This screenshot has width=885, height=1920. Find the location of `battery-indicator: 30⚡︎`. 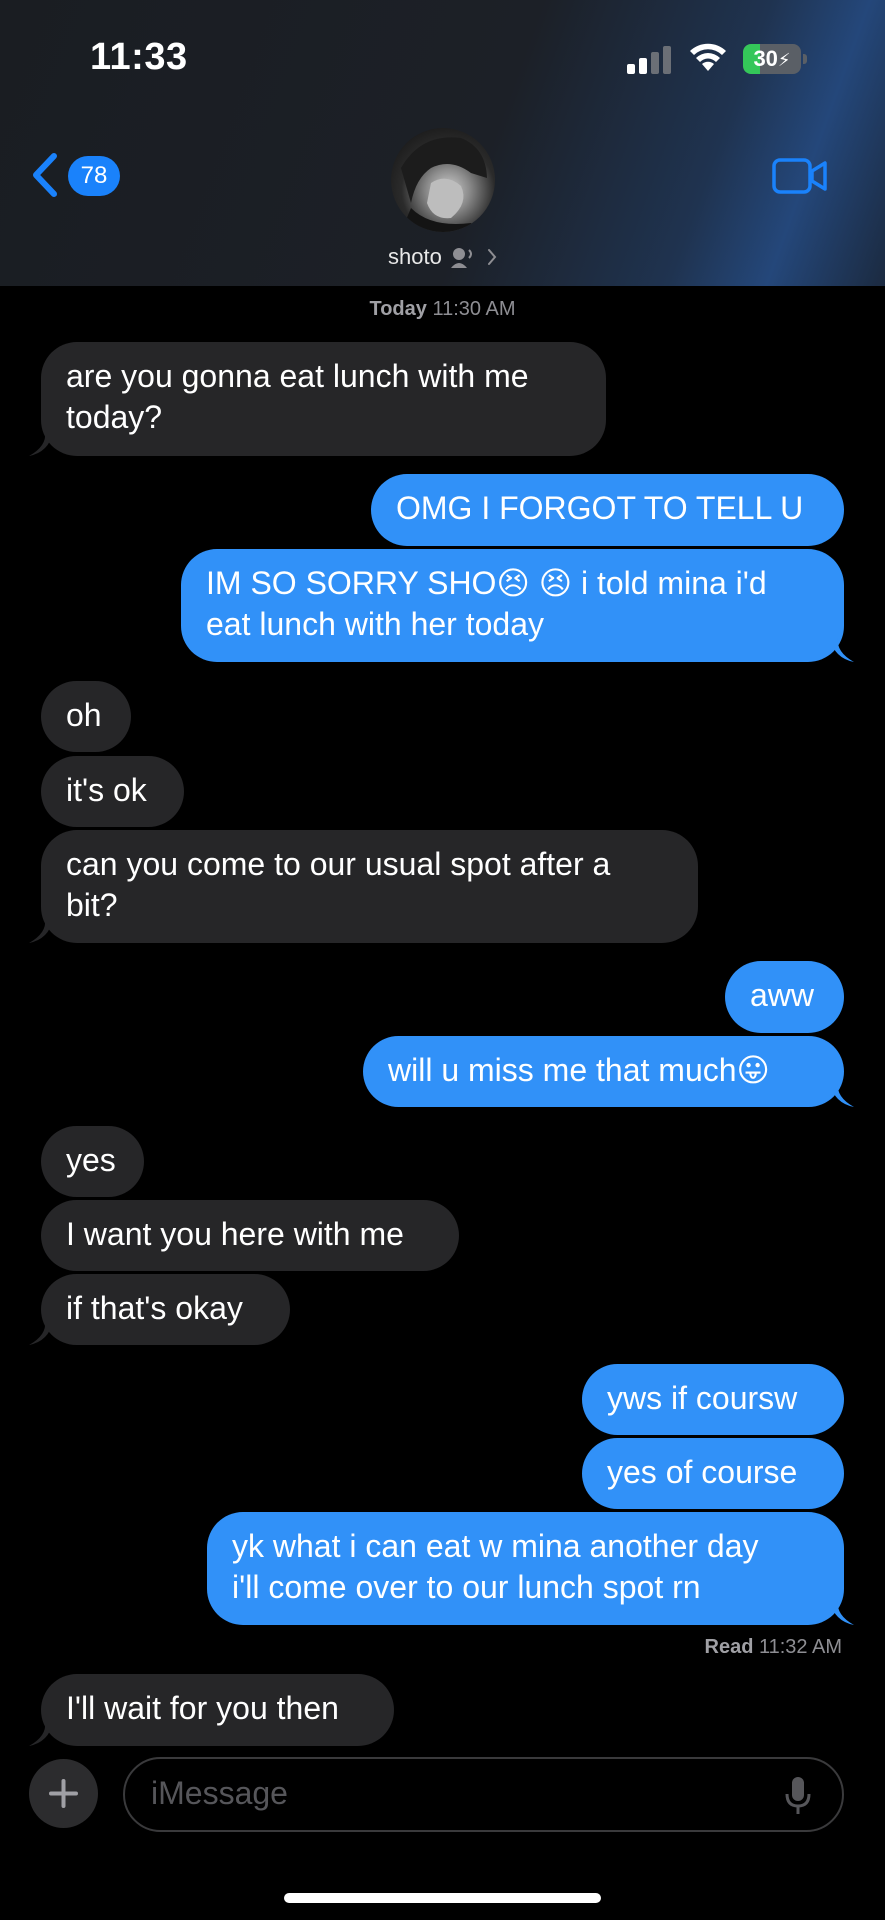

battery-indicator: 30⚡︎ is located at coordinates (775, 59).